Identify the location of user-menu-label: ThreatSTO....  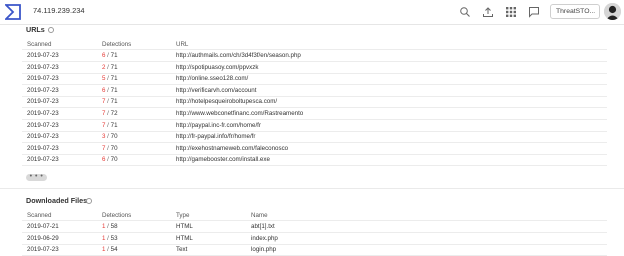
(576, 11).